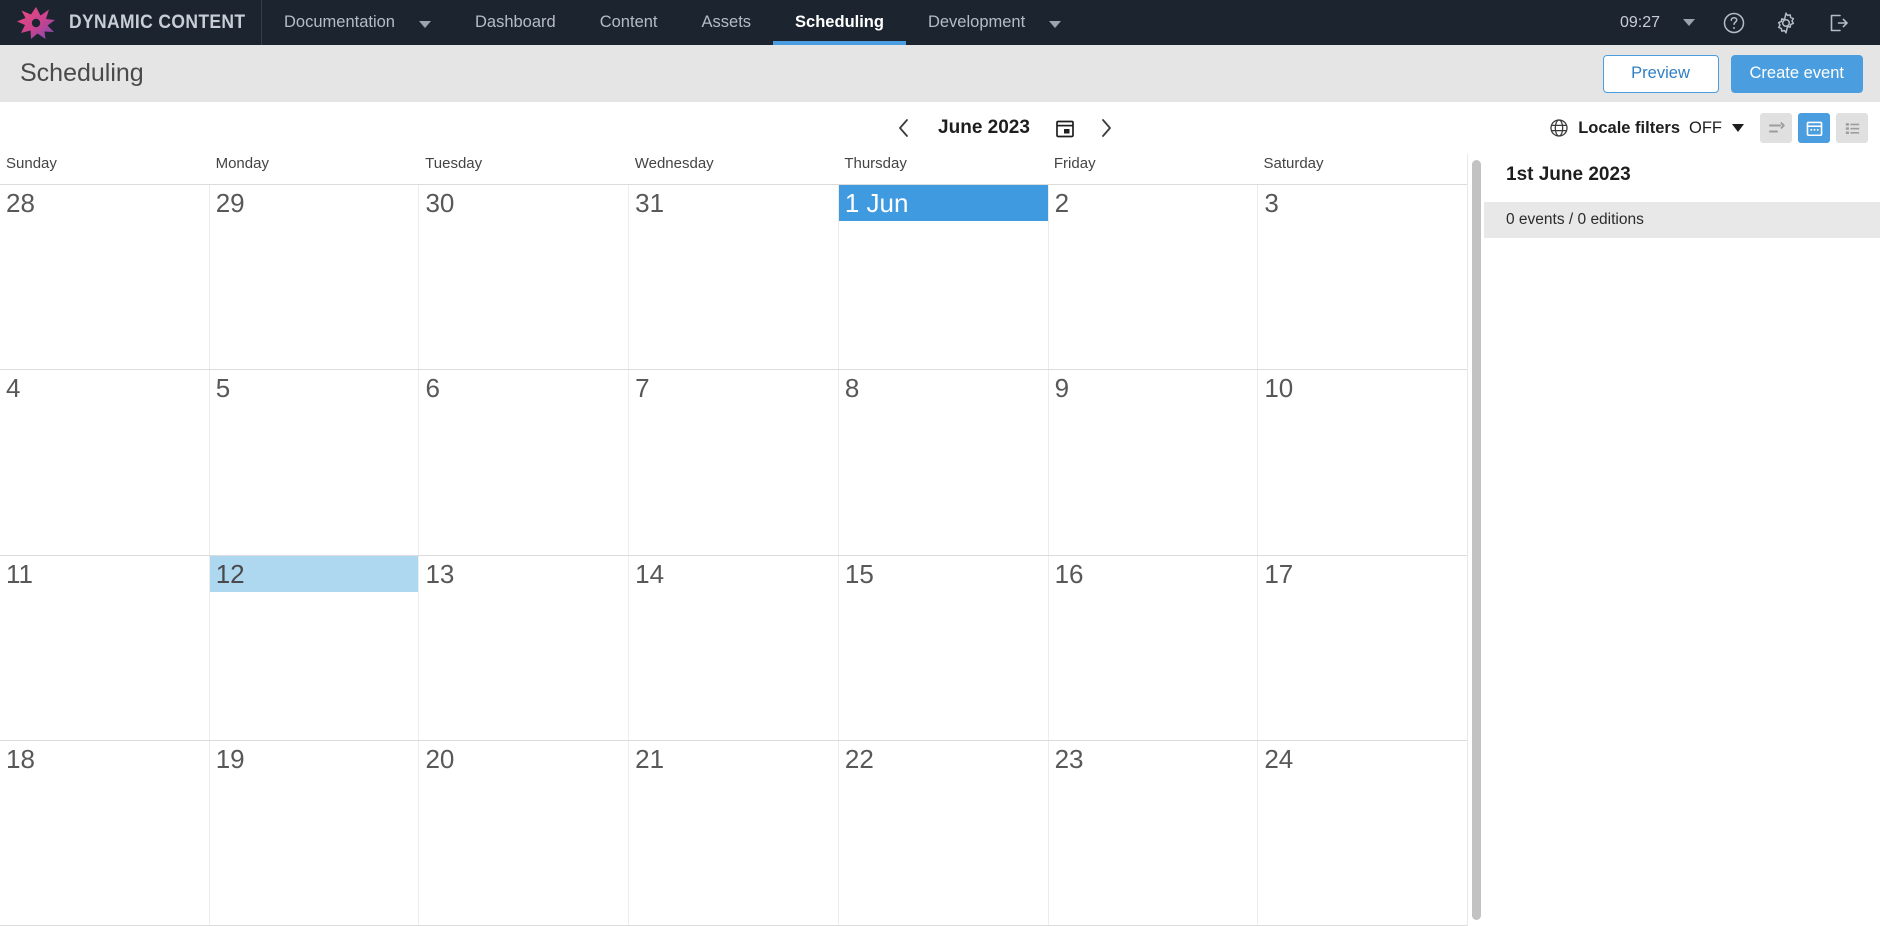 Image resolution: width=1880 pixels, height=926 pixels. I want to click on calendar-scrollbar, so click(1475, 540).